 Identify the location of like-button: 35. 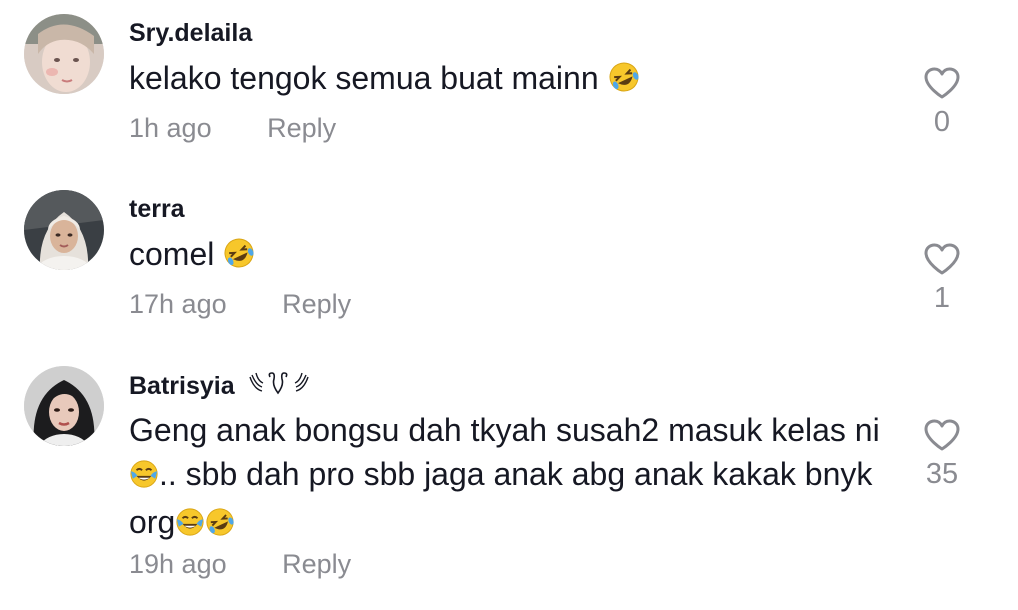
(942, 454).